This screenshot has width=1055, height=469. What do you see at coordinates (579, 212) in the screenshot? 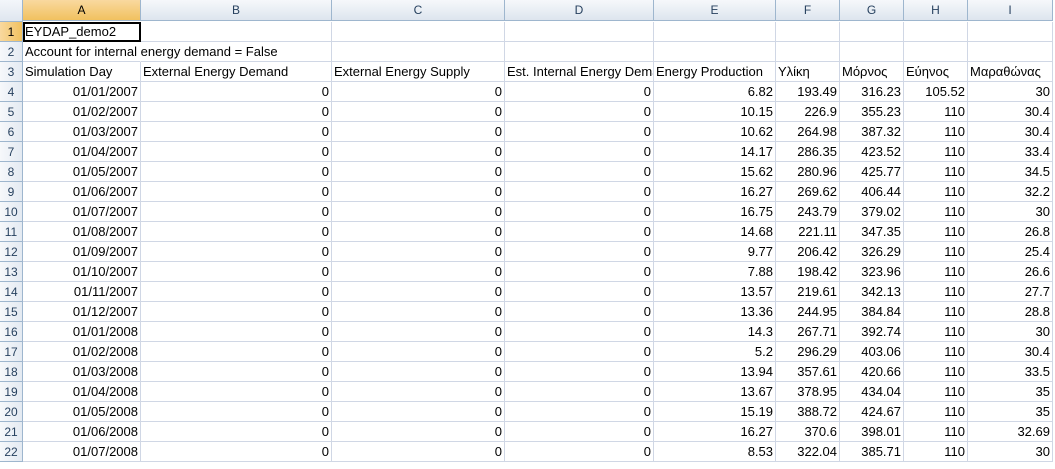
I see `cell-d10: 0` at bounding box center [579, 212].